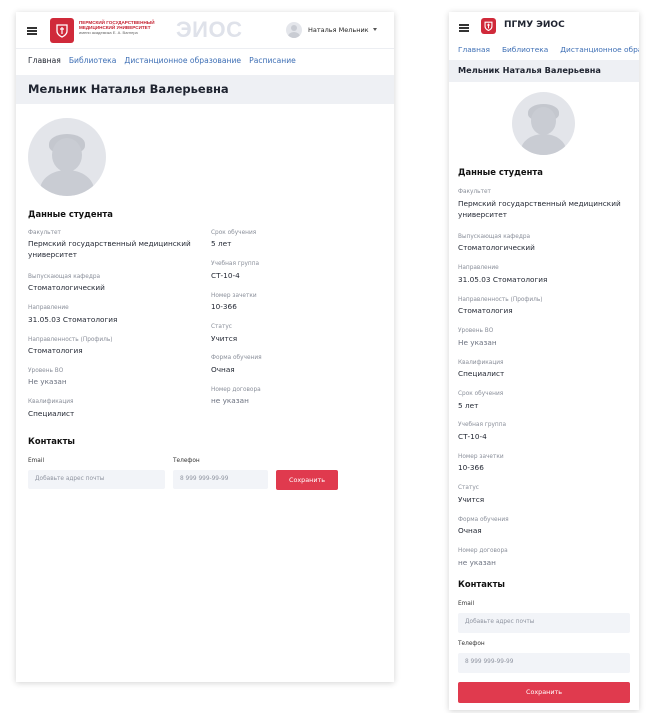 The image size is (649, 713). I want to click on user-avatar, so click(294, 30).